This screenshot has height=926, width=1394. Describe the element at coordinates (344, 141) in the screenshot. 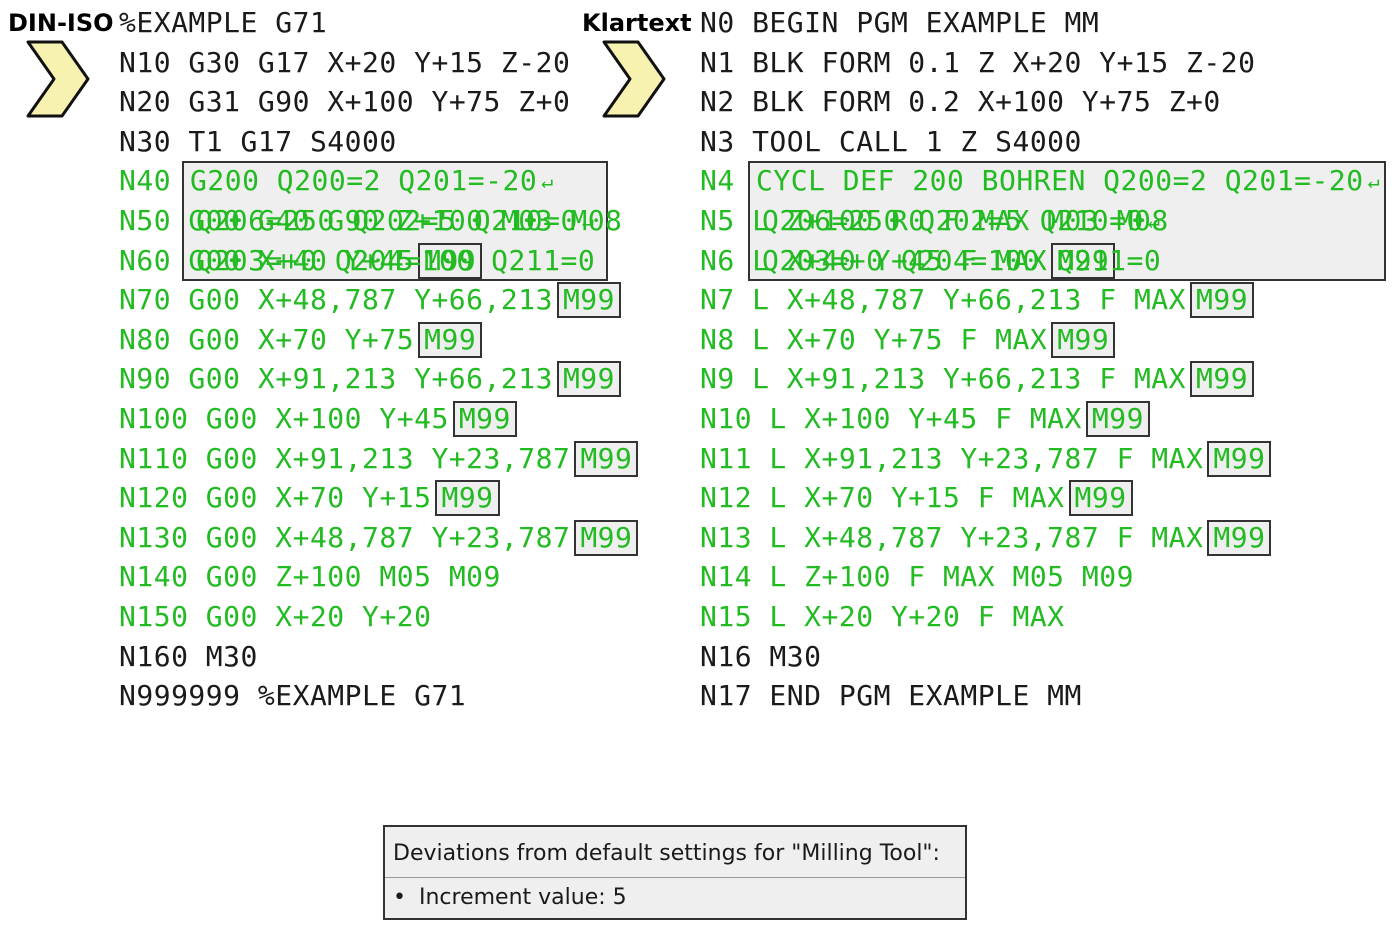

I see `code-word: S4000` at that location.